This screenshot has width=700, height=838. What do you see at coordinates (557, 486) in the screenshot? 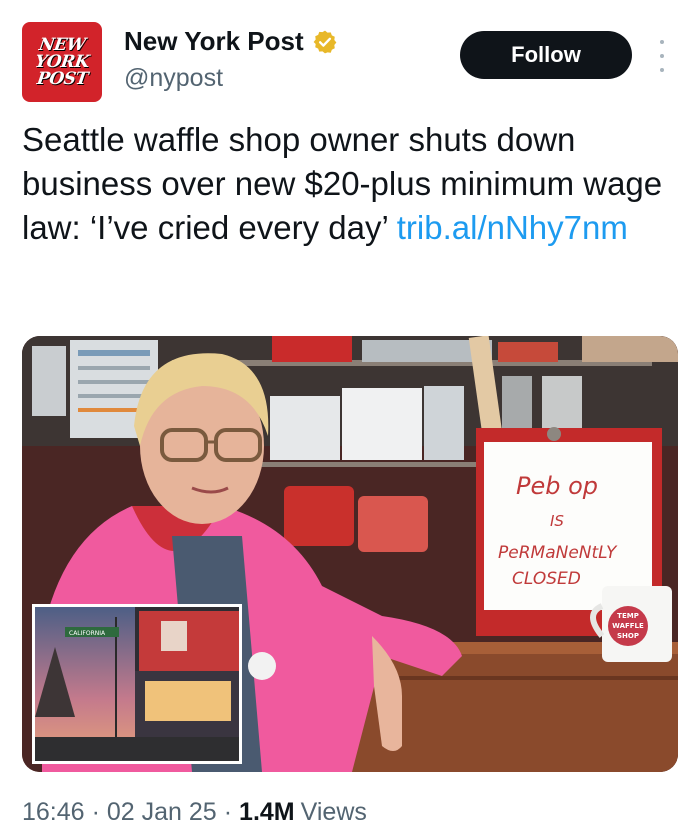
I see `sign-line-1: Peb op` at bounding box center [557, 486].